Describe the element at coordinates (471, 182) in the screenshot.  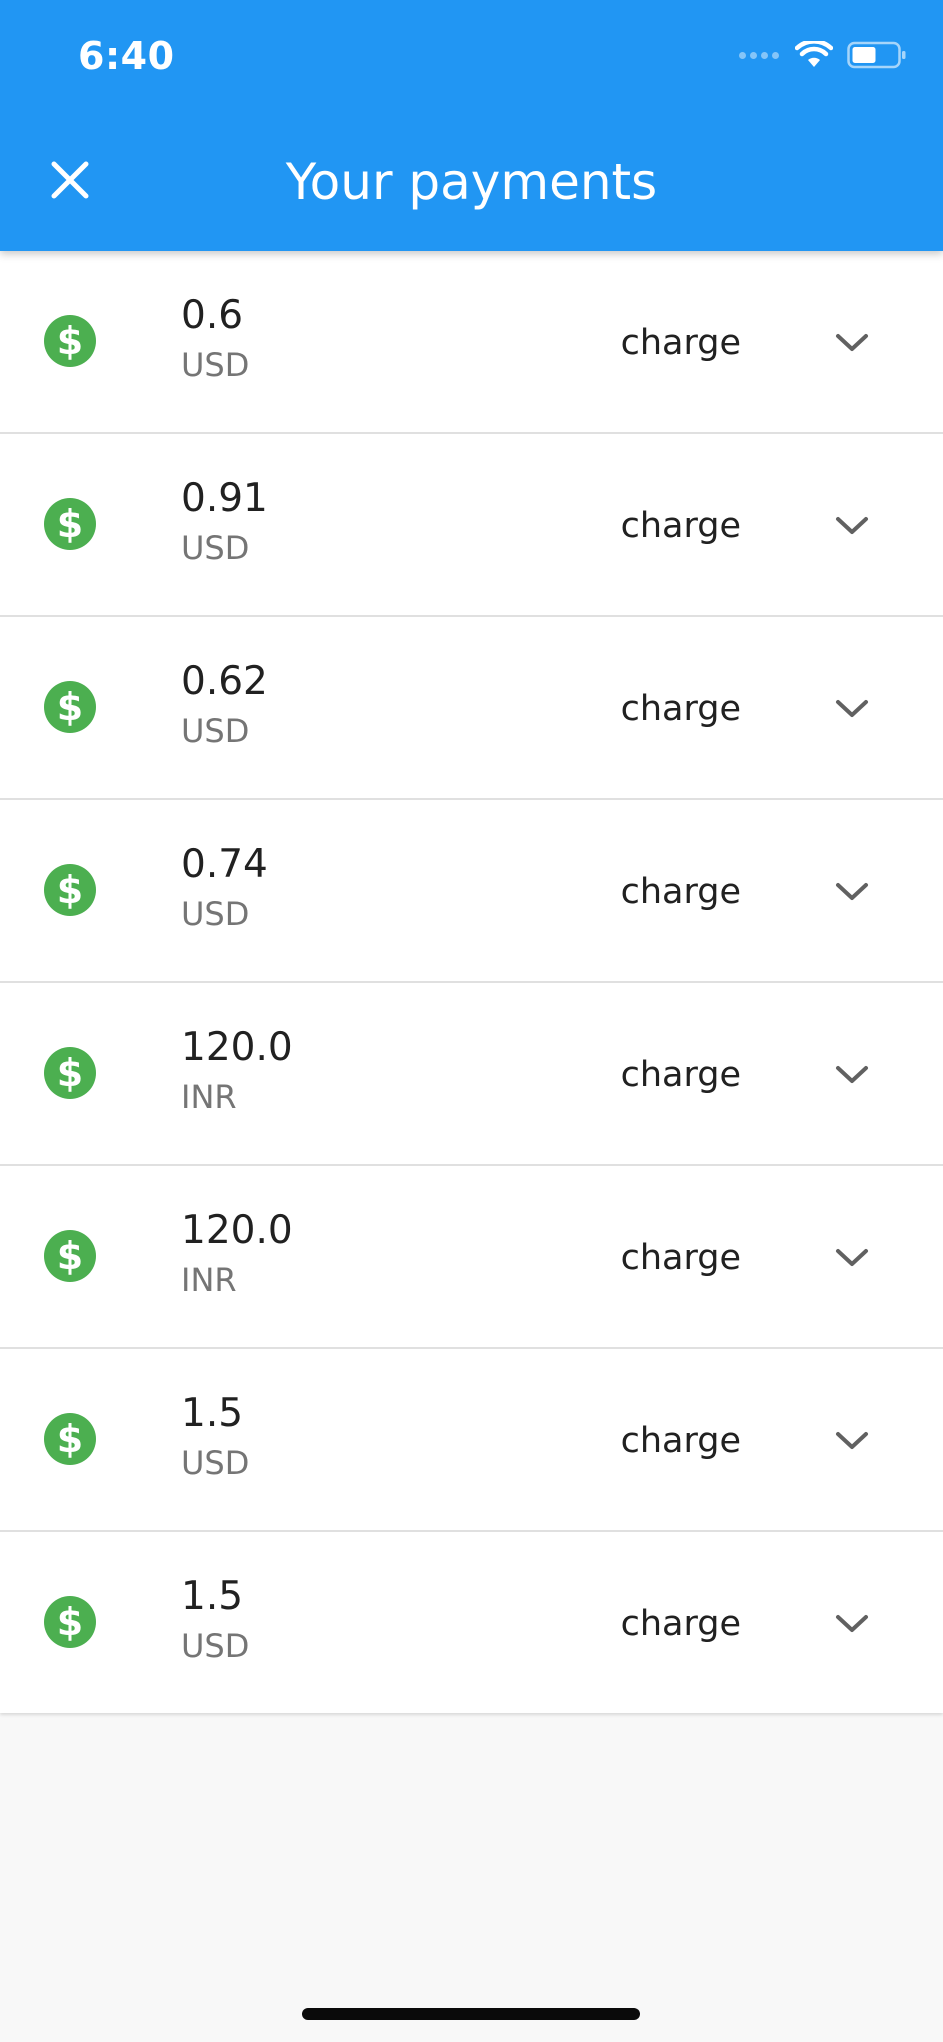
I see `page-title: Your payments` at that location.